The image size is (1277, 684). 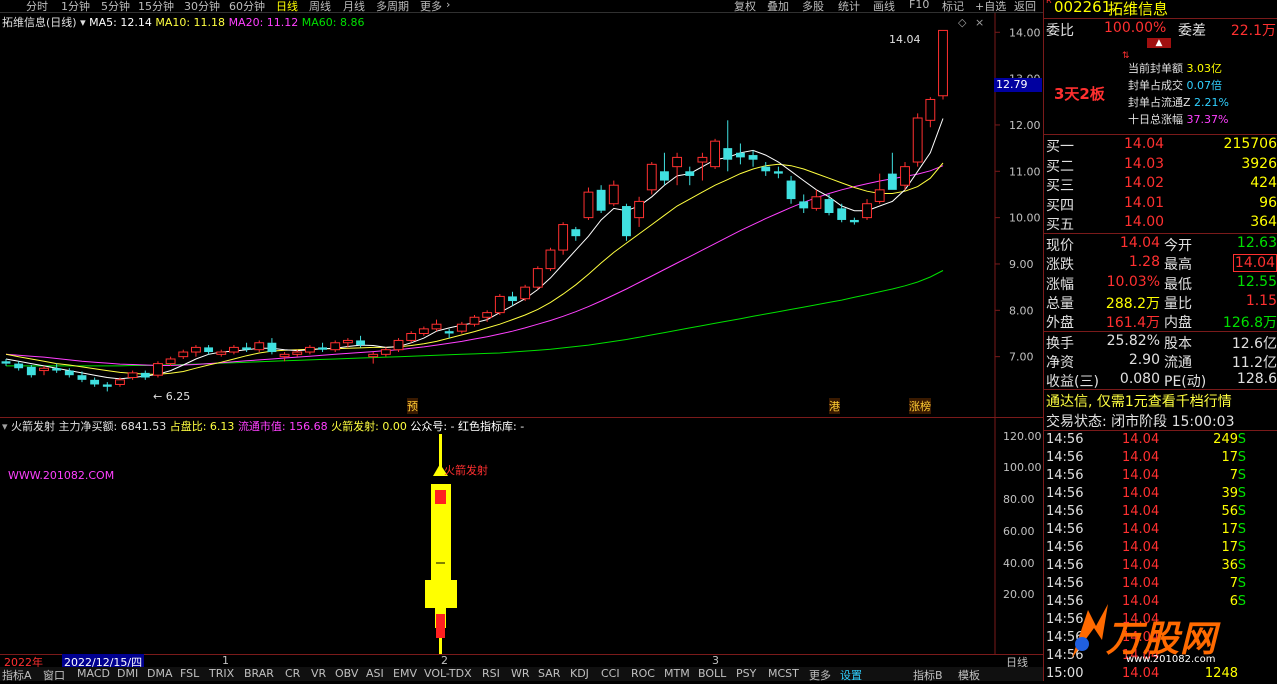 What do you see at coordinates (333, 22) in the screenshot?
I see `ma60-value: MA60: 8.86` at bounding box center [333, 22].